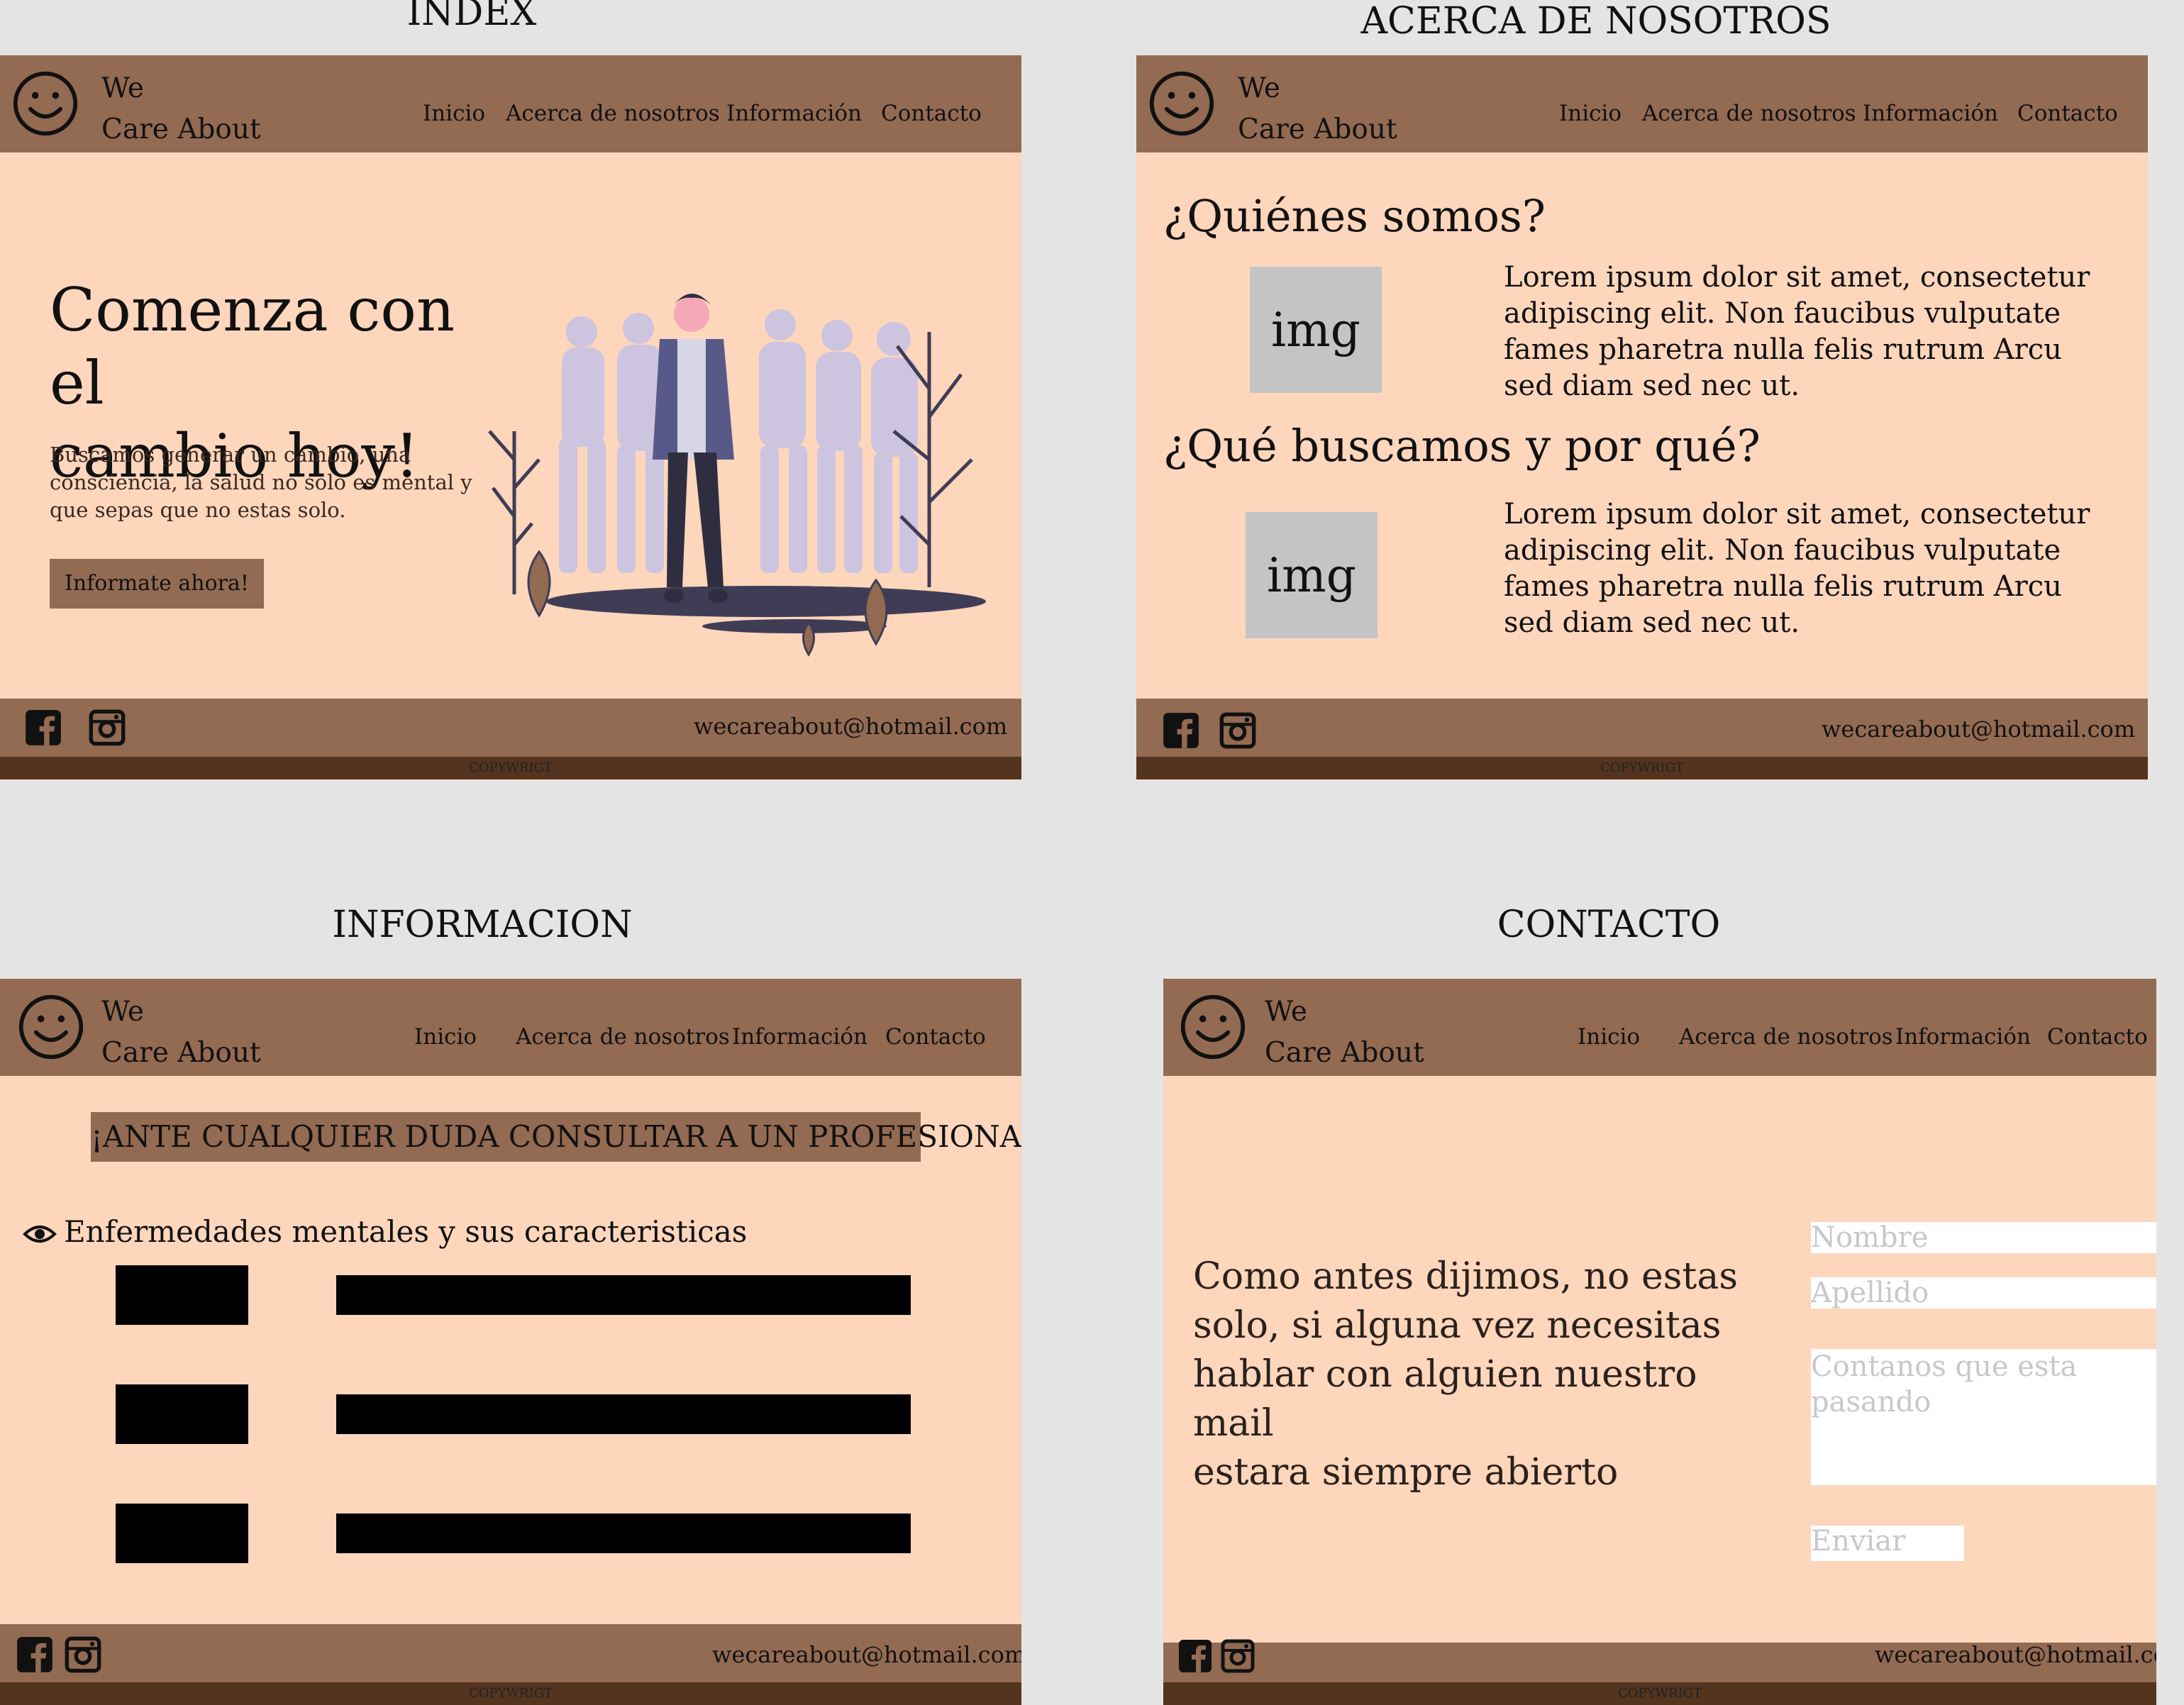  What do you see at coordinates (1462, 446) in the screenshot?
I see `heading-que-buscamos: ¿Qué buscamos y por qué?` at bounding box center [1462, 446].